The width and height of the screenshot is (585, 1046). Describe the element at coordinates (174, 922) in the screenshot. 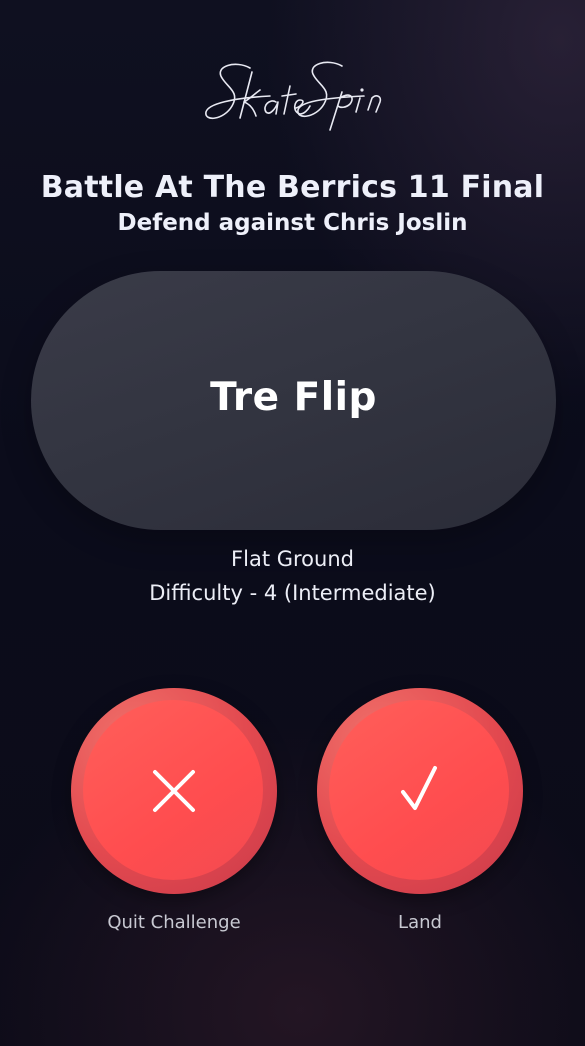

I see `quit-challenge-label: Quit Challenge` at that location.